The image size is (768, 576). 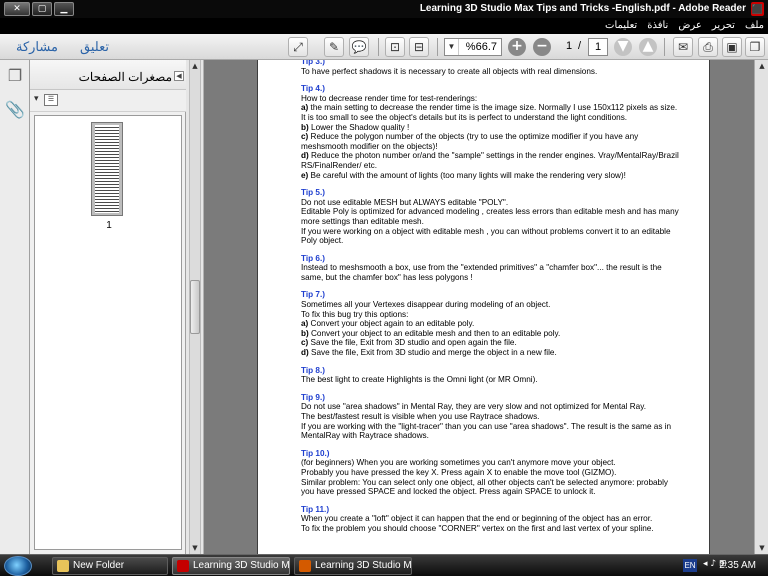 I want to click on start-button, so click(x=18, y=566).